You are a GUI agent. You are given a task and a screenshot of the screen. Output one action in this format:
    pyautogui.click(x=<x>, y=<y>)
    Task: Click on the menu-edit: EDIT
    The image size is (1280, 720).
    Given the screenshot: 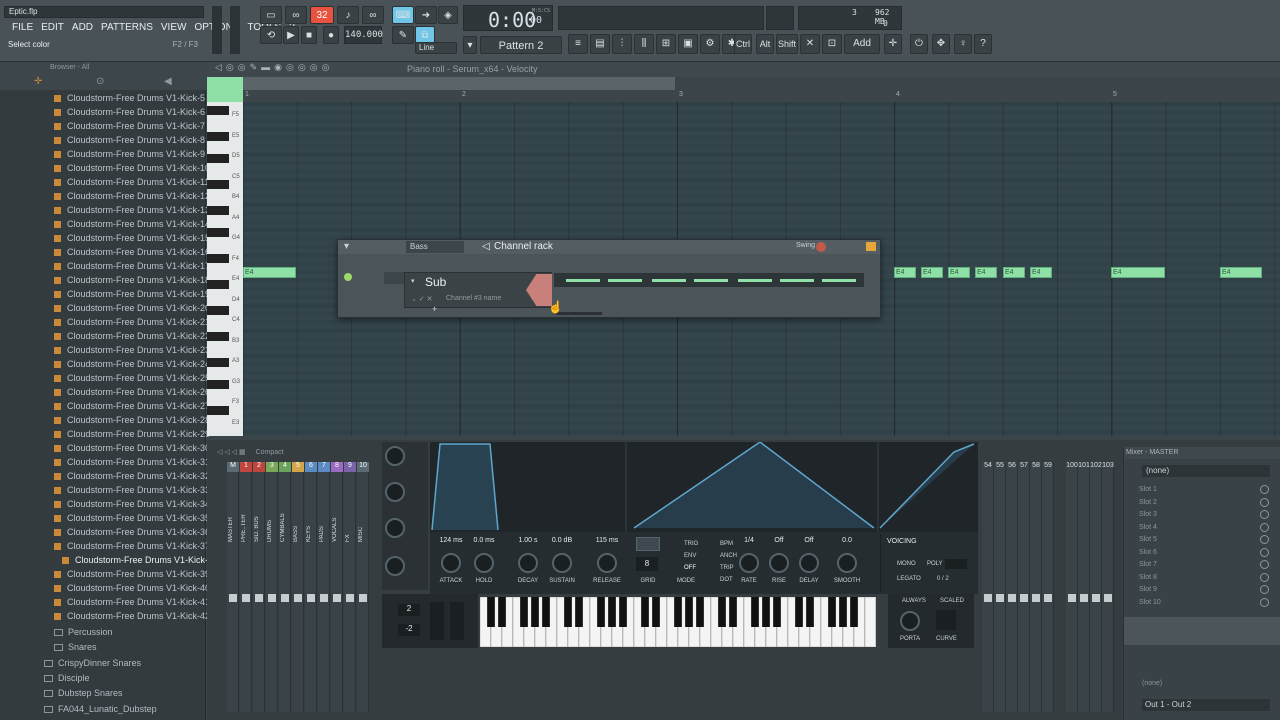 What is the action you would take?
    pyautogui.click(x=52, y=27)
    